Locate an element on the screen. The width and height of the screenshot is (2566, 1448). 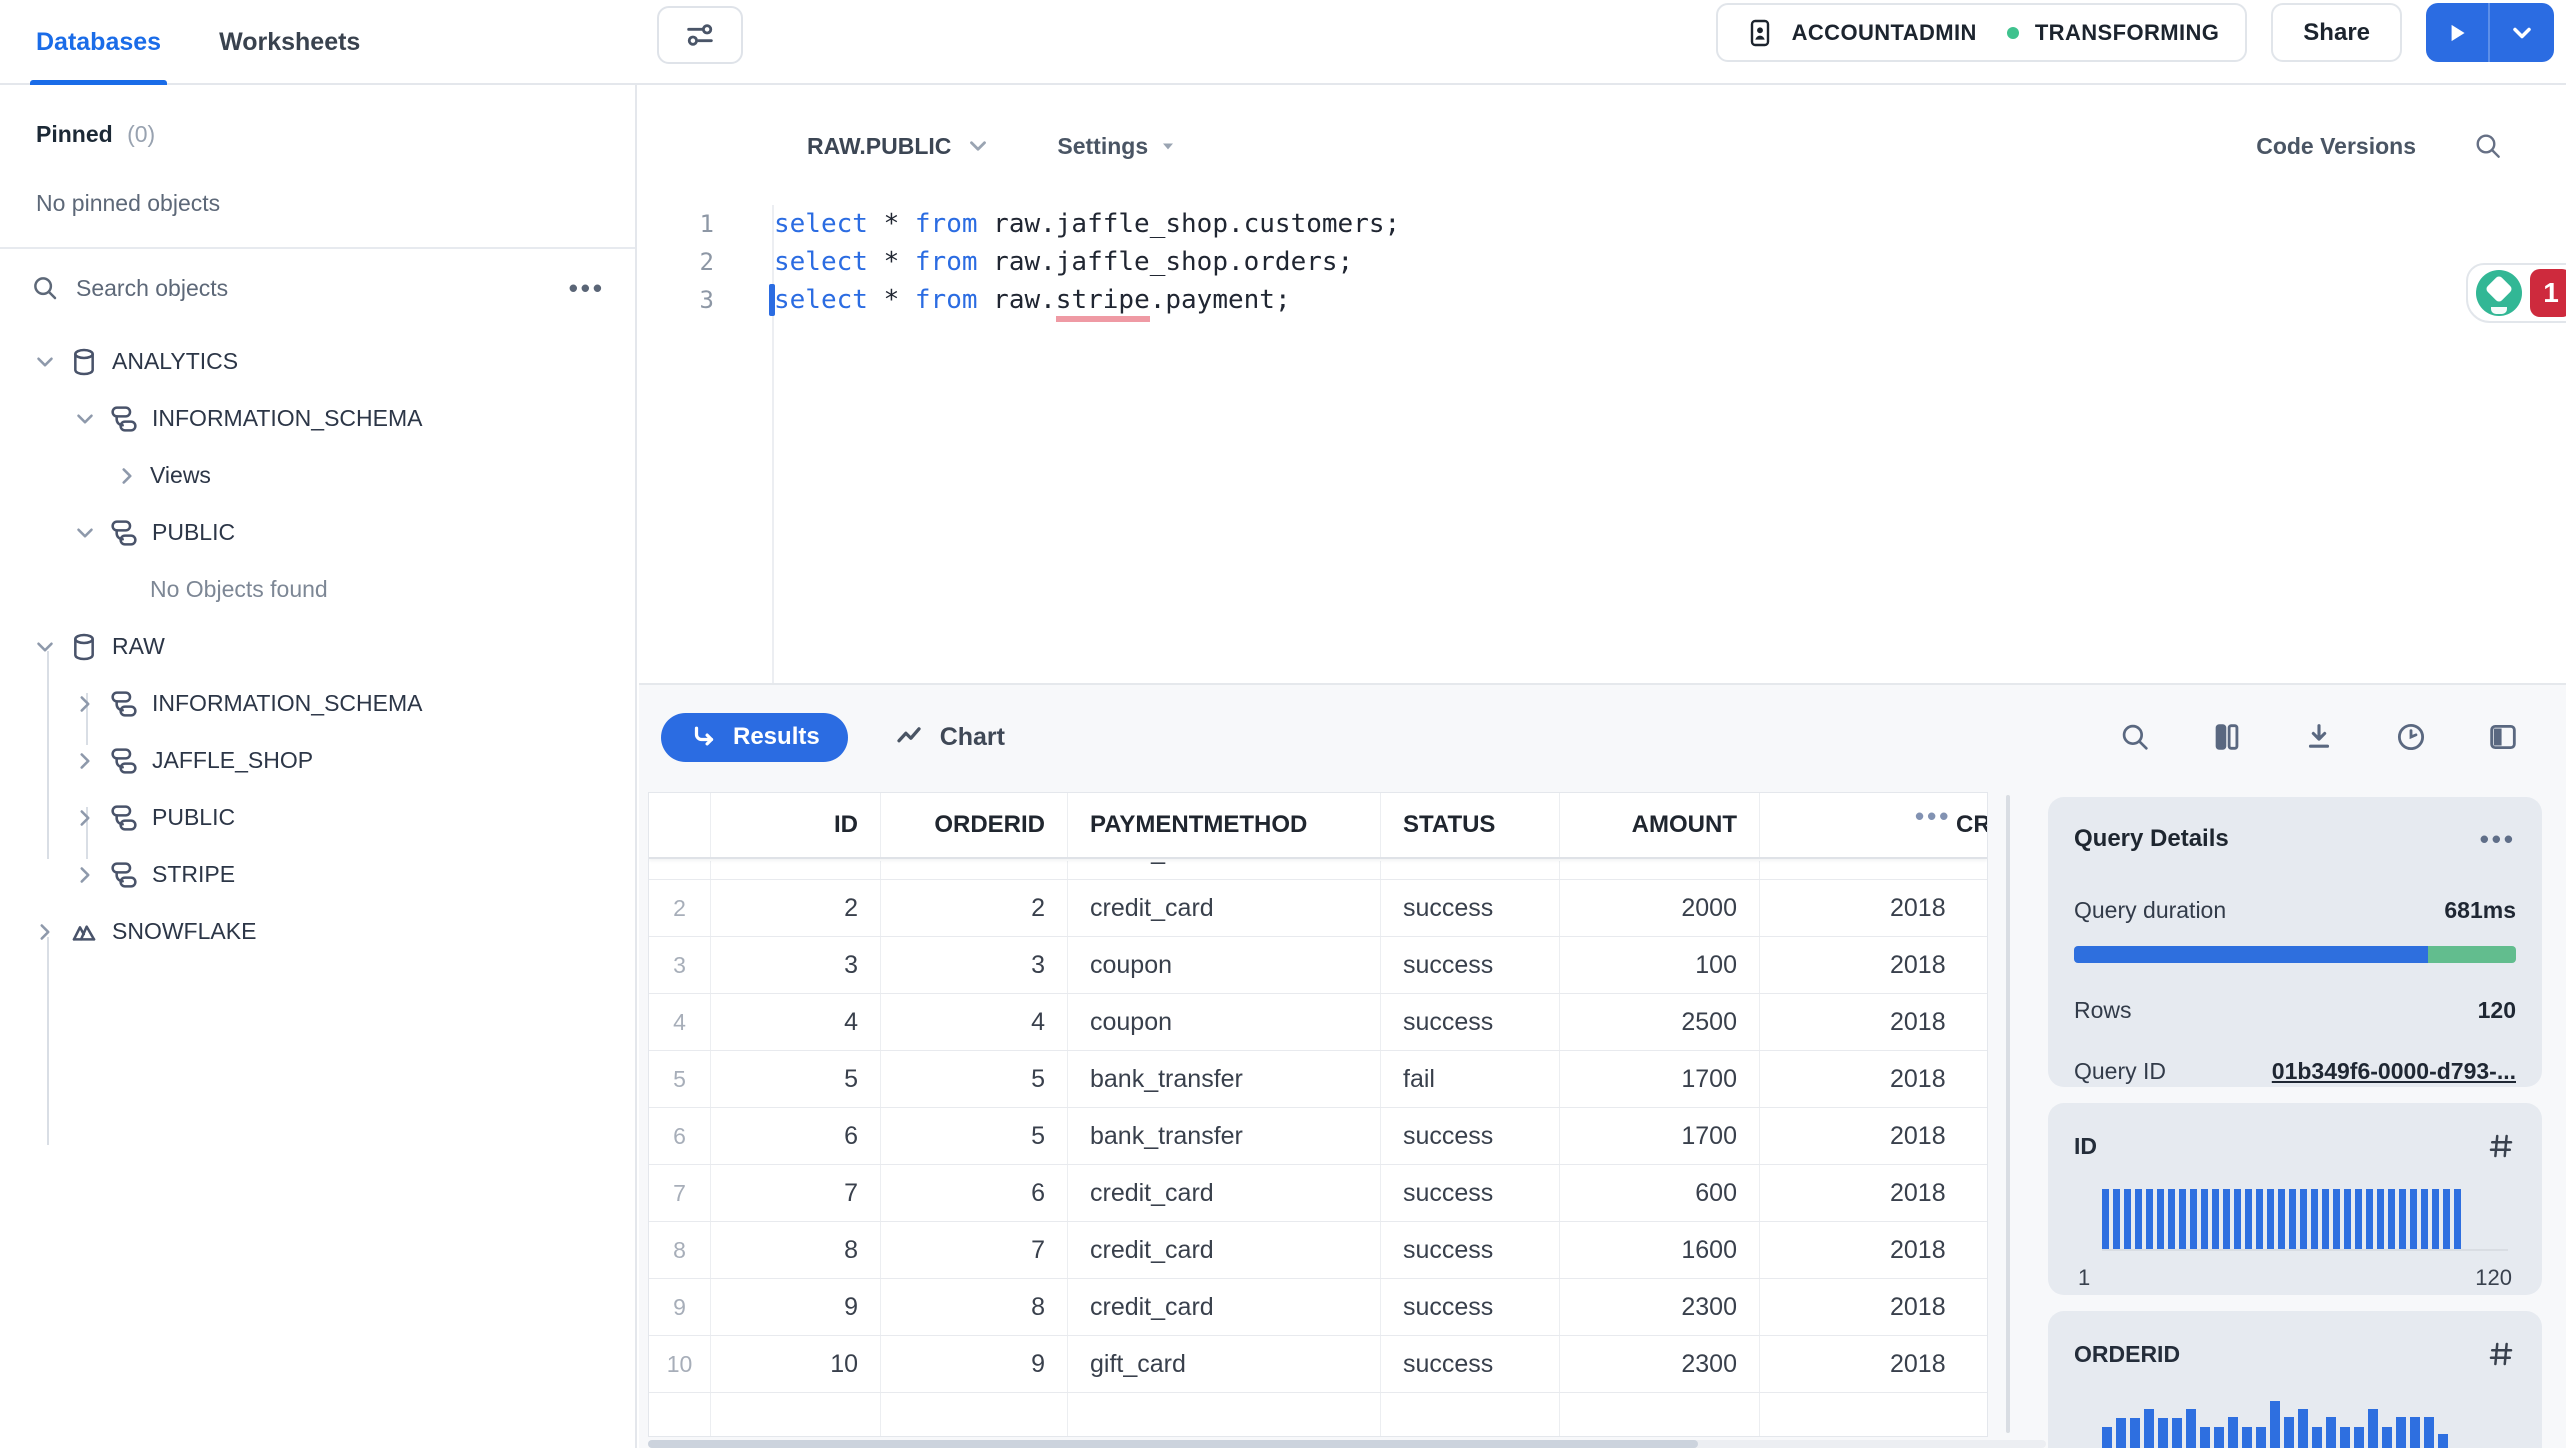
table-vertical-scrollbar is located at coordinates (2008, 1114).